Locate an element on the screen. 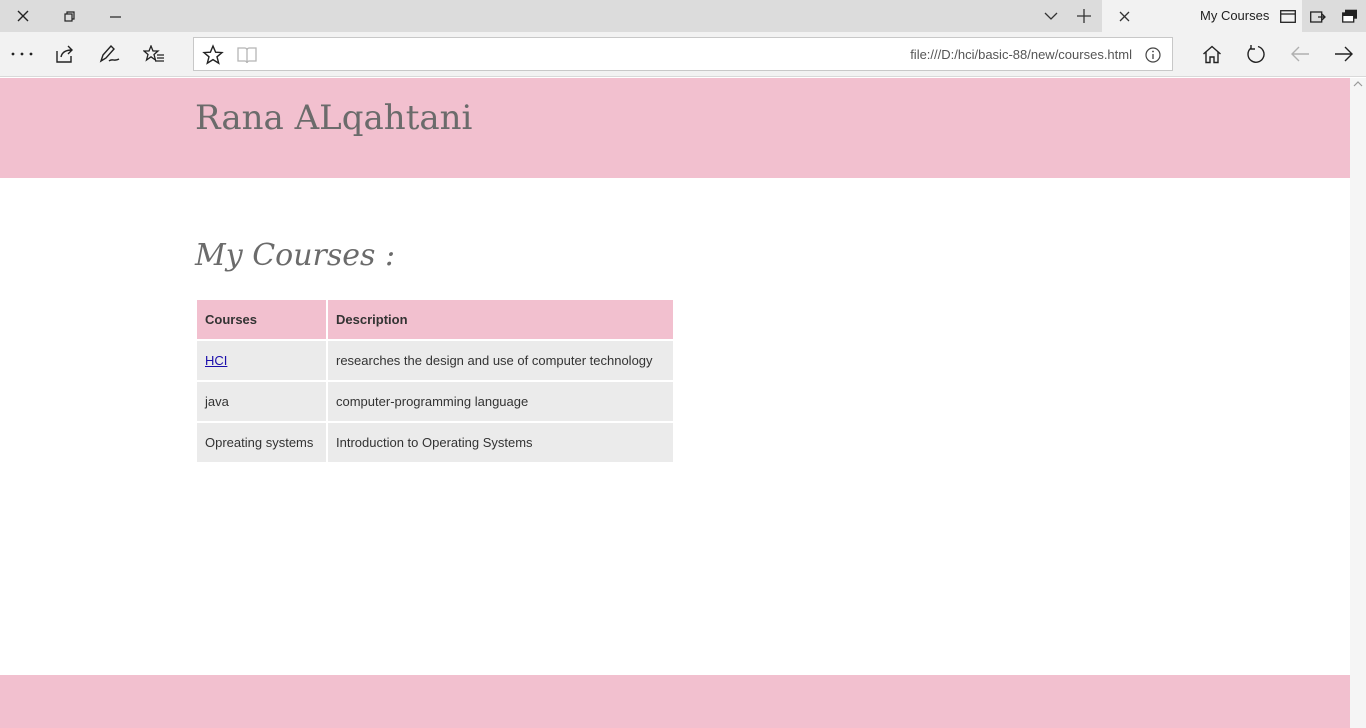  share-button is located at coordinates (65, 54).